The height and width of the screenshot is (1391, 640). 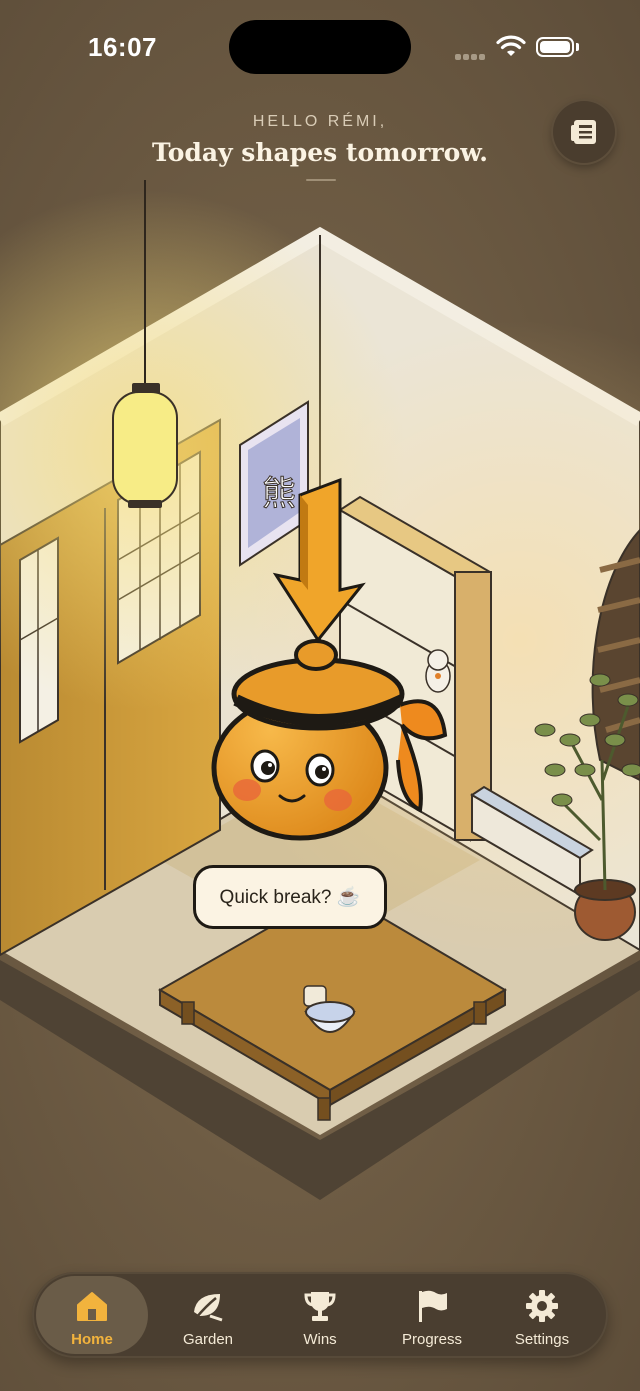 I want to click on status-time: 16:07, so click(x=122, y=47).